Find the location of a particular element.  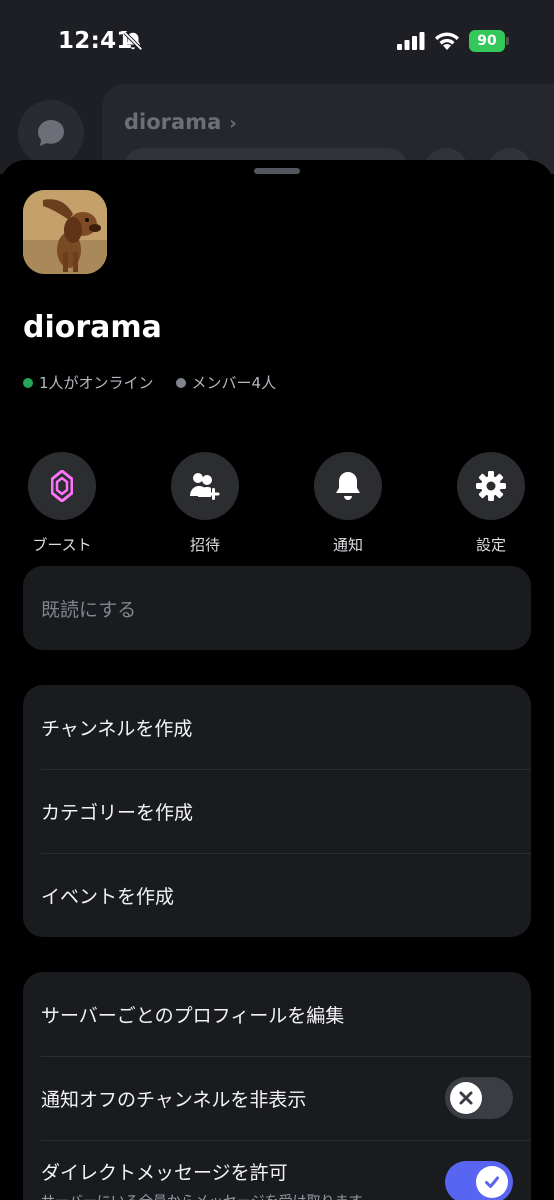

wifi-icon is located at coordinates (447, 41).